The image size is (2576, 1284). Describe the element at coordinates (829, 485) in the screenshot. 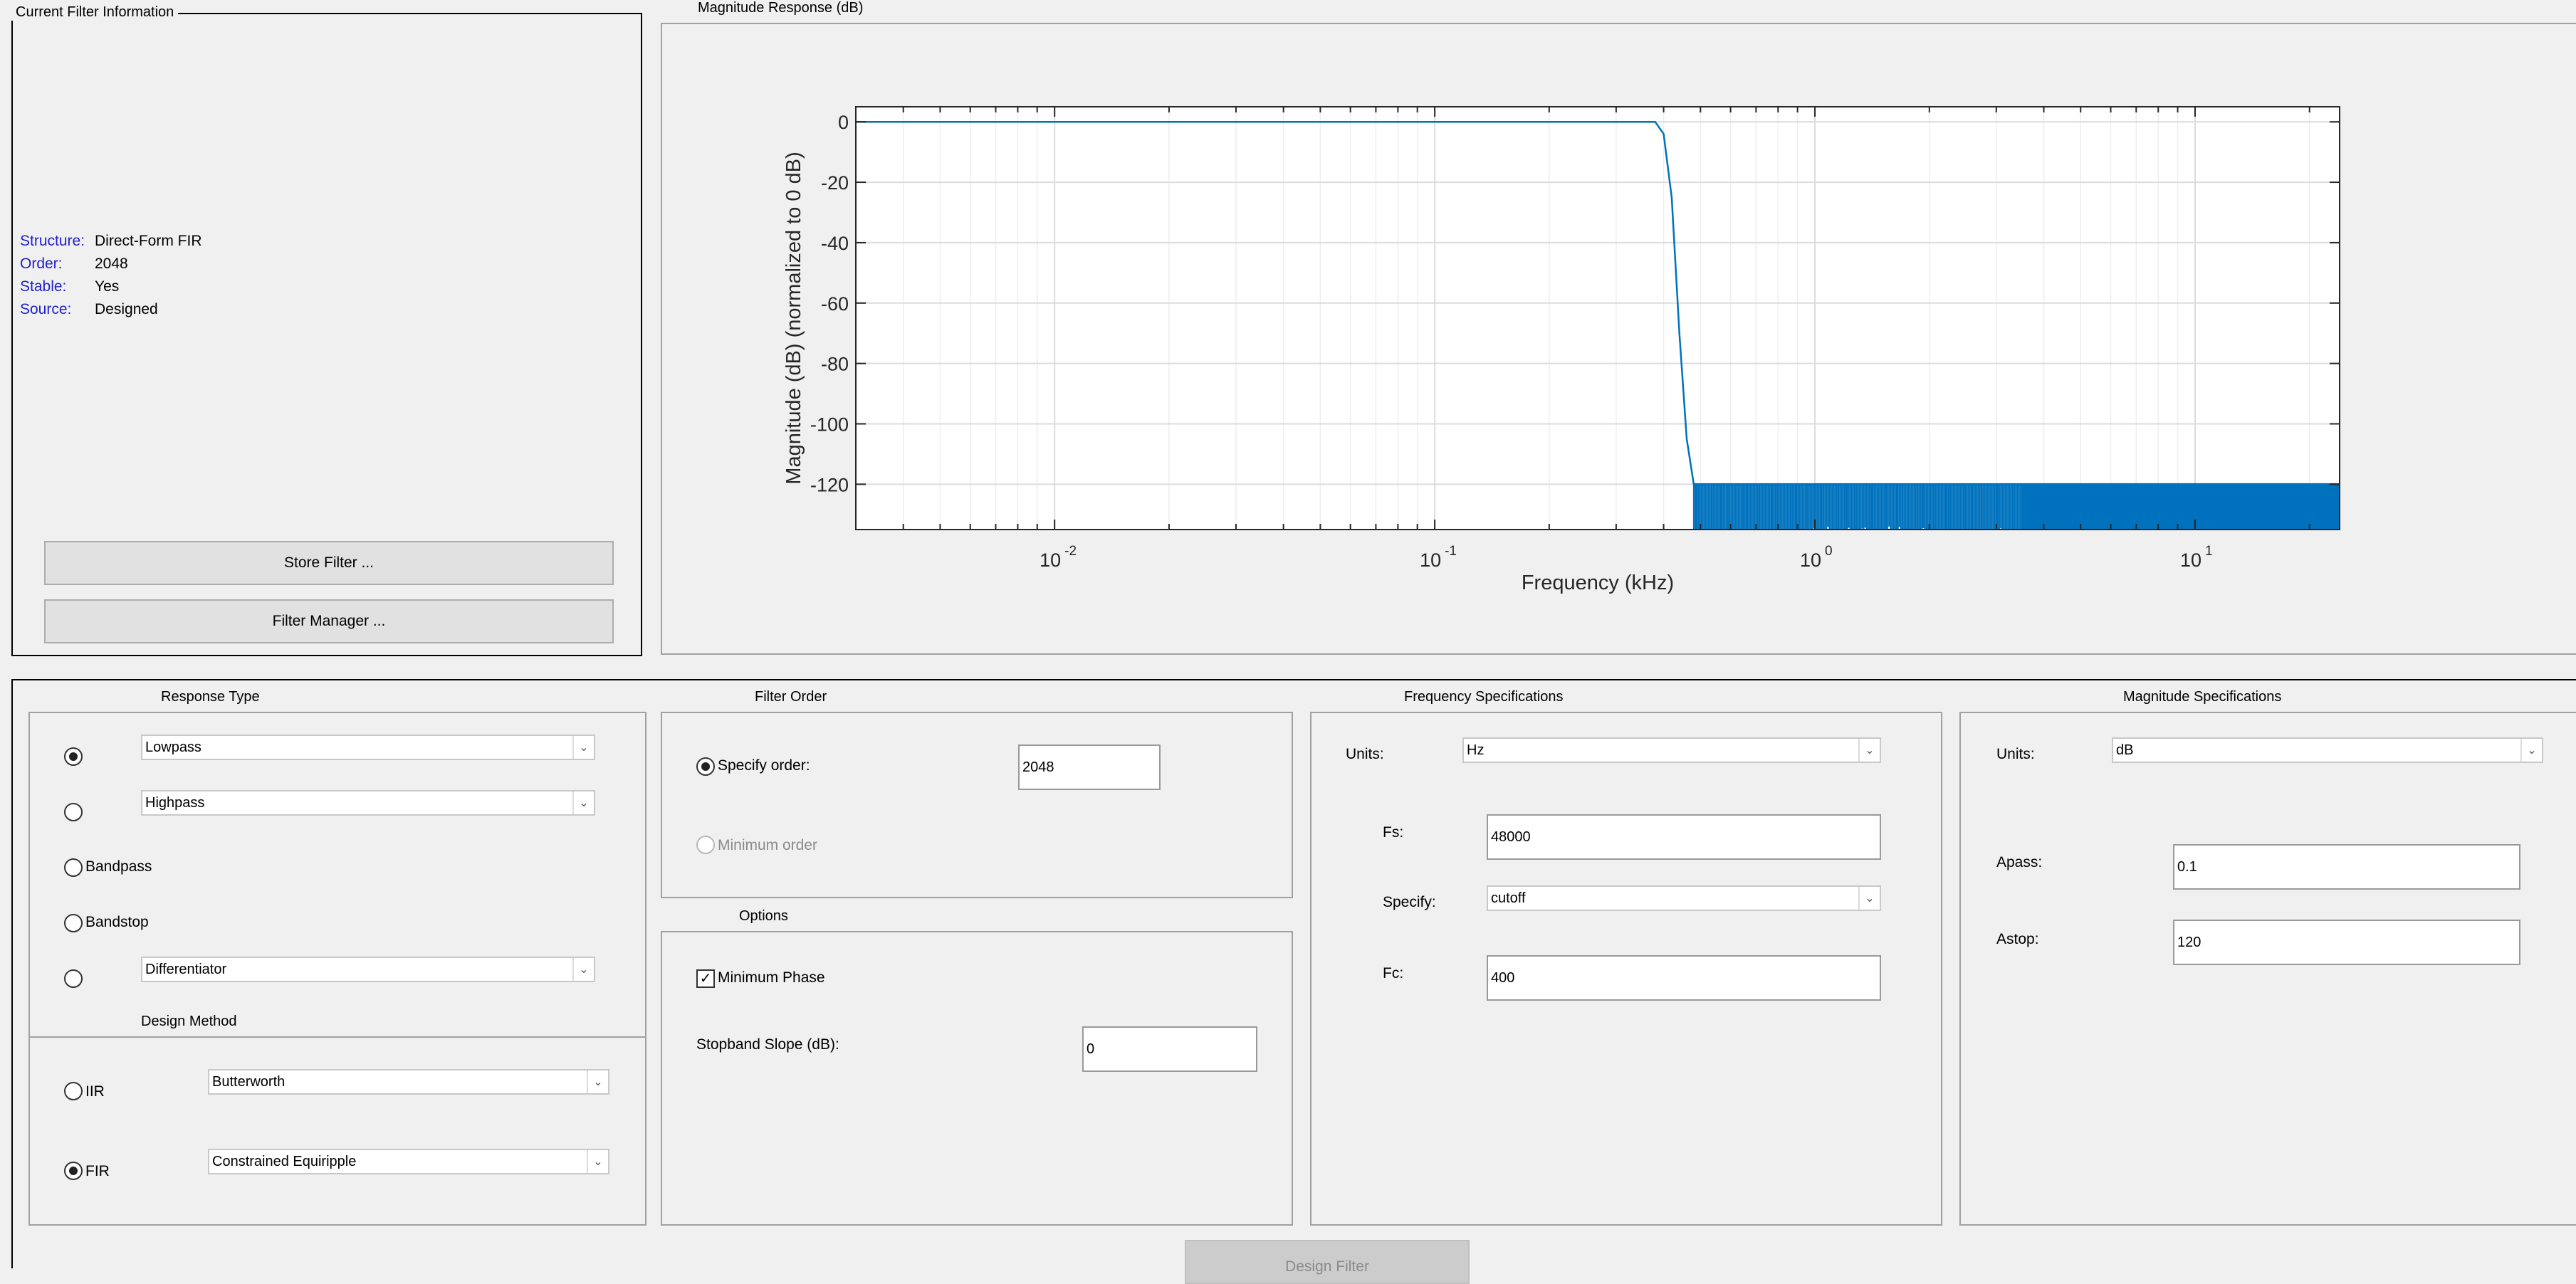

I see `y-tick-label: -120` at that location.